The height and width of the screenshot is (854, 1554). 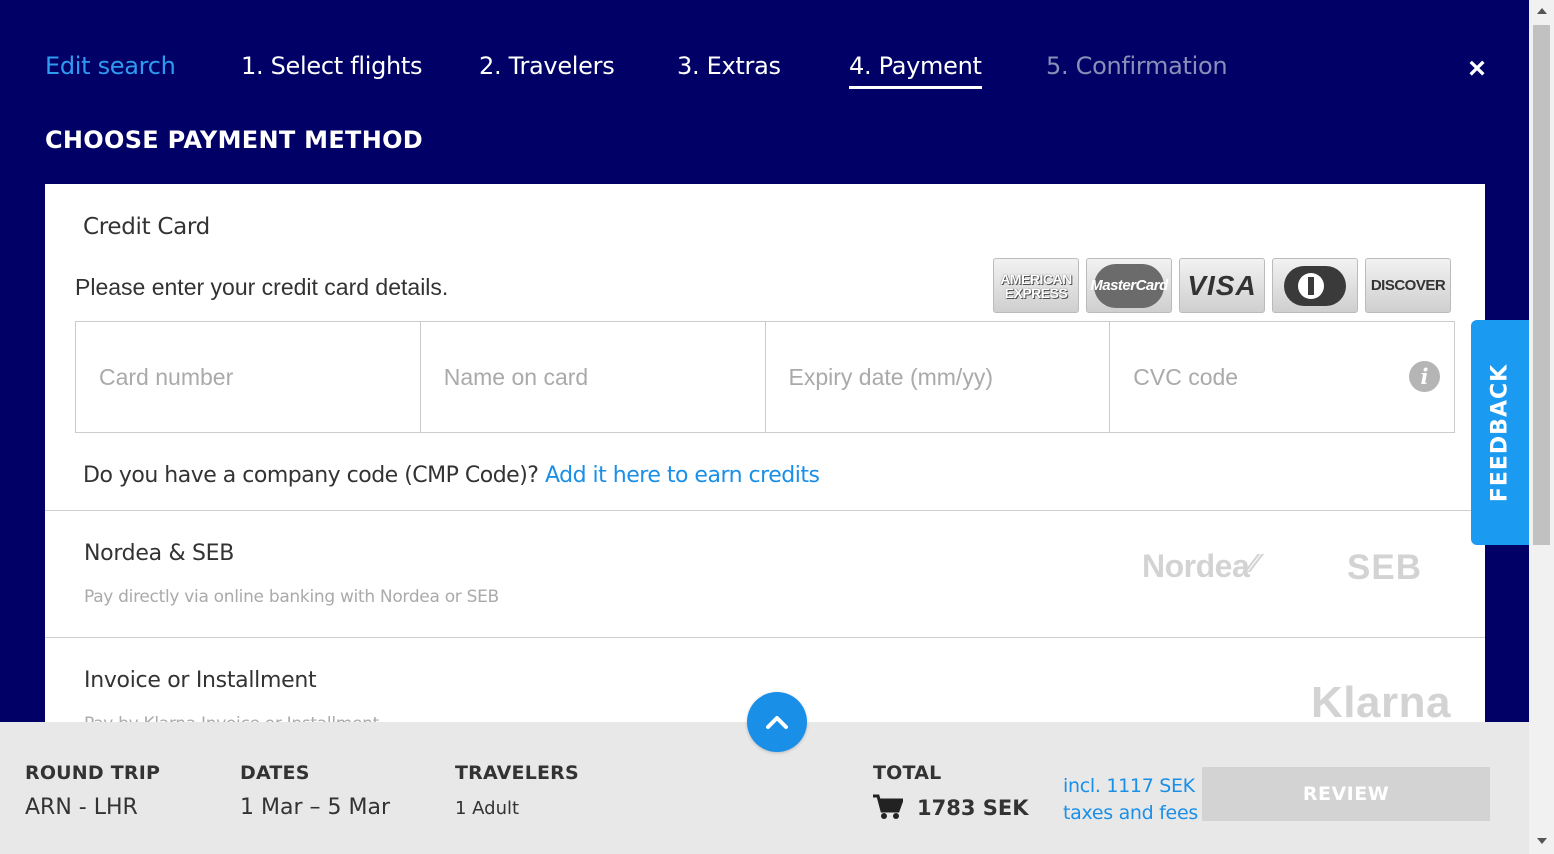 What do you see at coordinates (1542, 841) in the screenshot?
I see `scroll-down-arrow-icon` at bounding box center [1542, 841].